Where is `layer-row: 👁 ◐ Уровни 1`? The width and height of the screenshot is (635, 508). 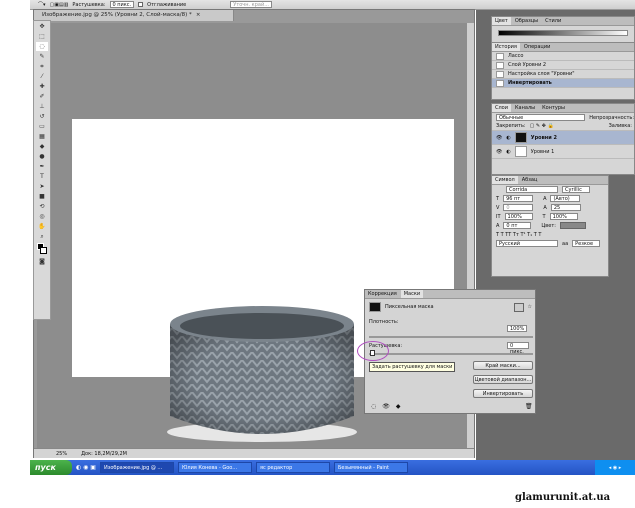 layer-row: 👁 ◐ Уровни 1 is located at coordinates (563, 152).